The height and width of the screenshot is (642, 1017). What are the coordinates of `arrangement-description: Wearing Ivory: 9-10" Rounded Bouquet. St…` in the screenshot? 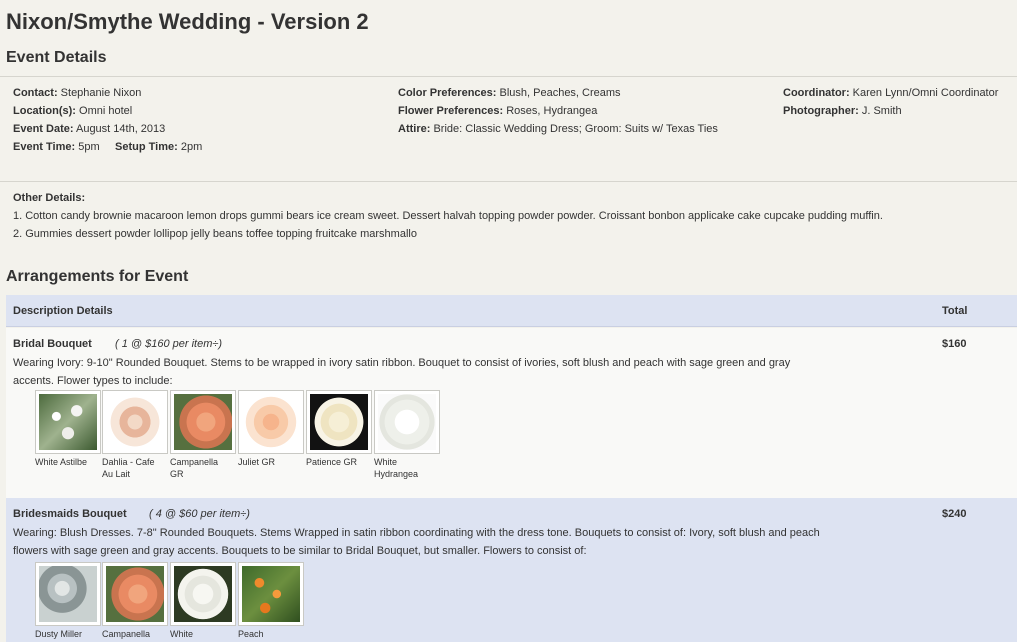 It's located at (402, 372).